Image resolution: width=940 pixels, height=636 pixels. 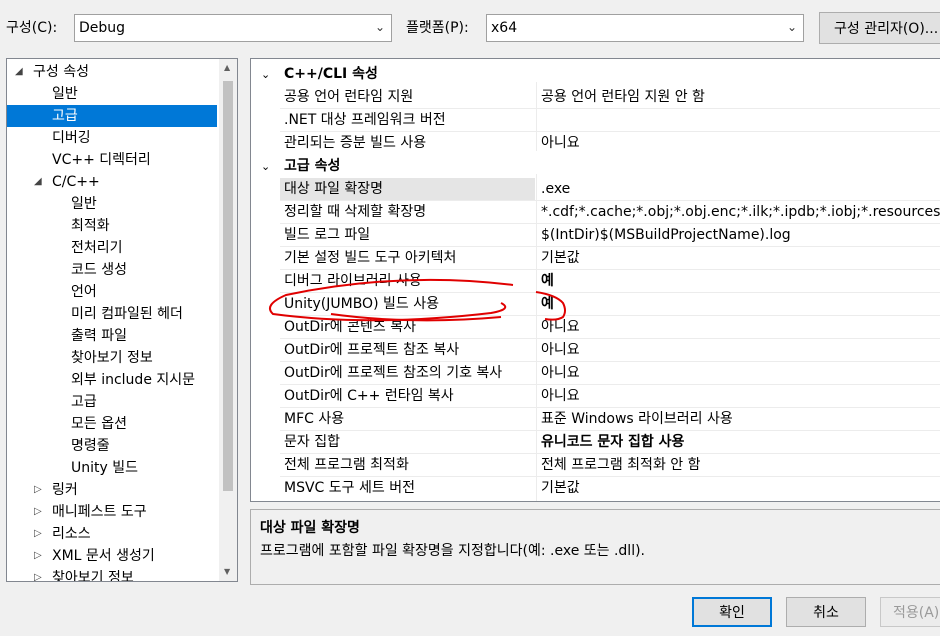 What do you see at coordinates (910, 612) in the screenshot?
I see `apply-button: 적용(A)` at bounding box center [910, 612].